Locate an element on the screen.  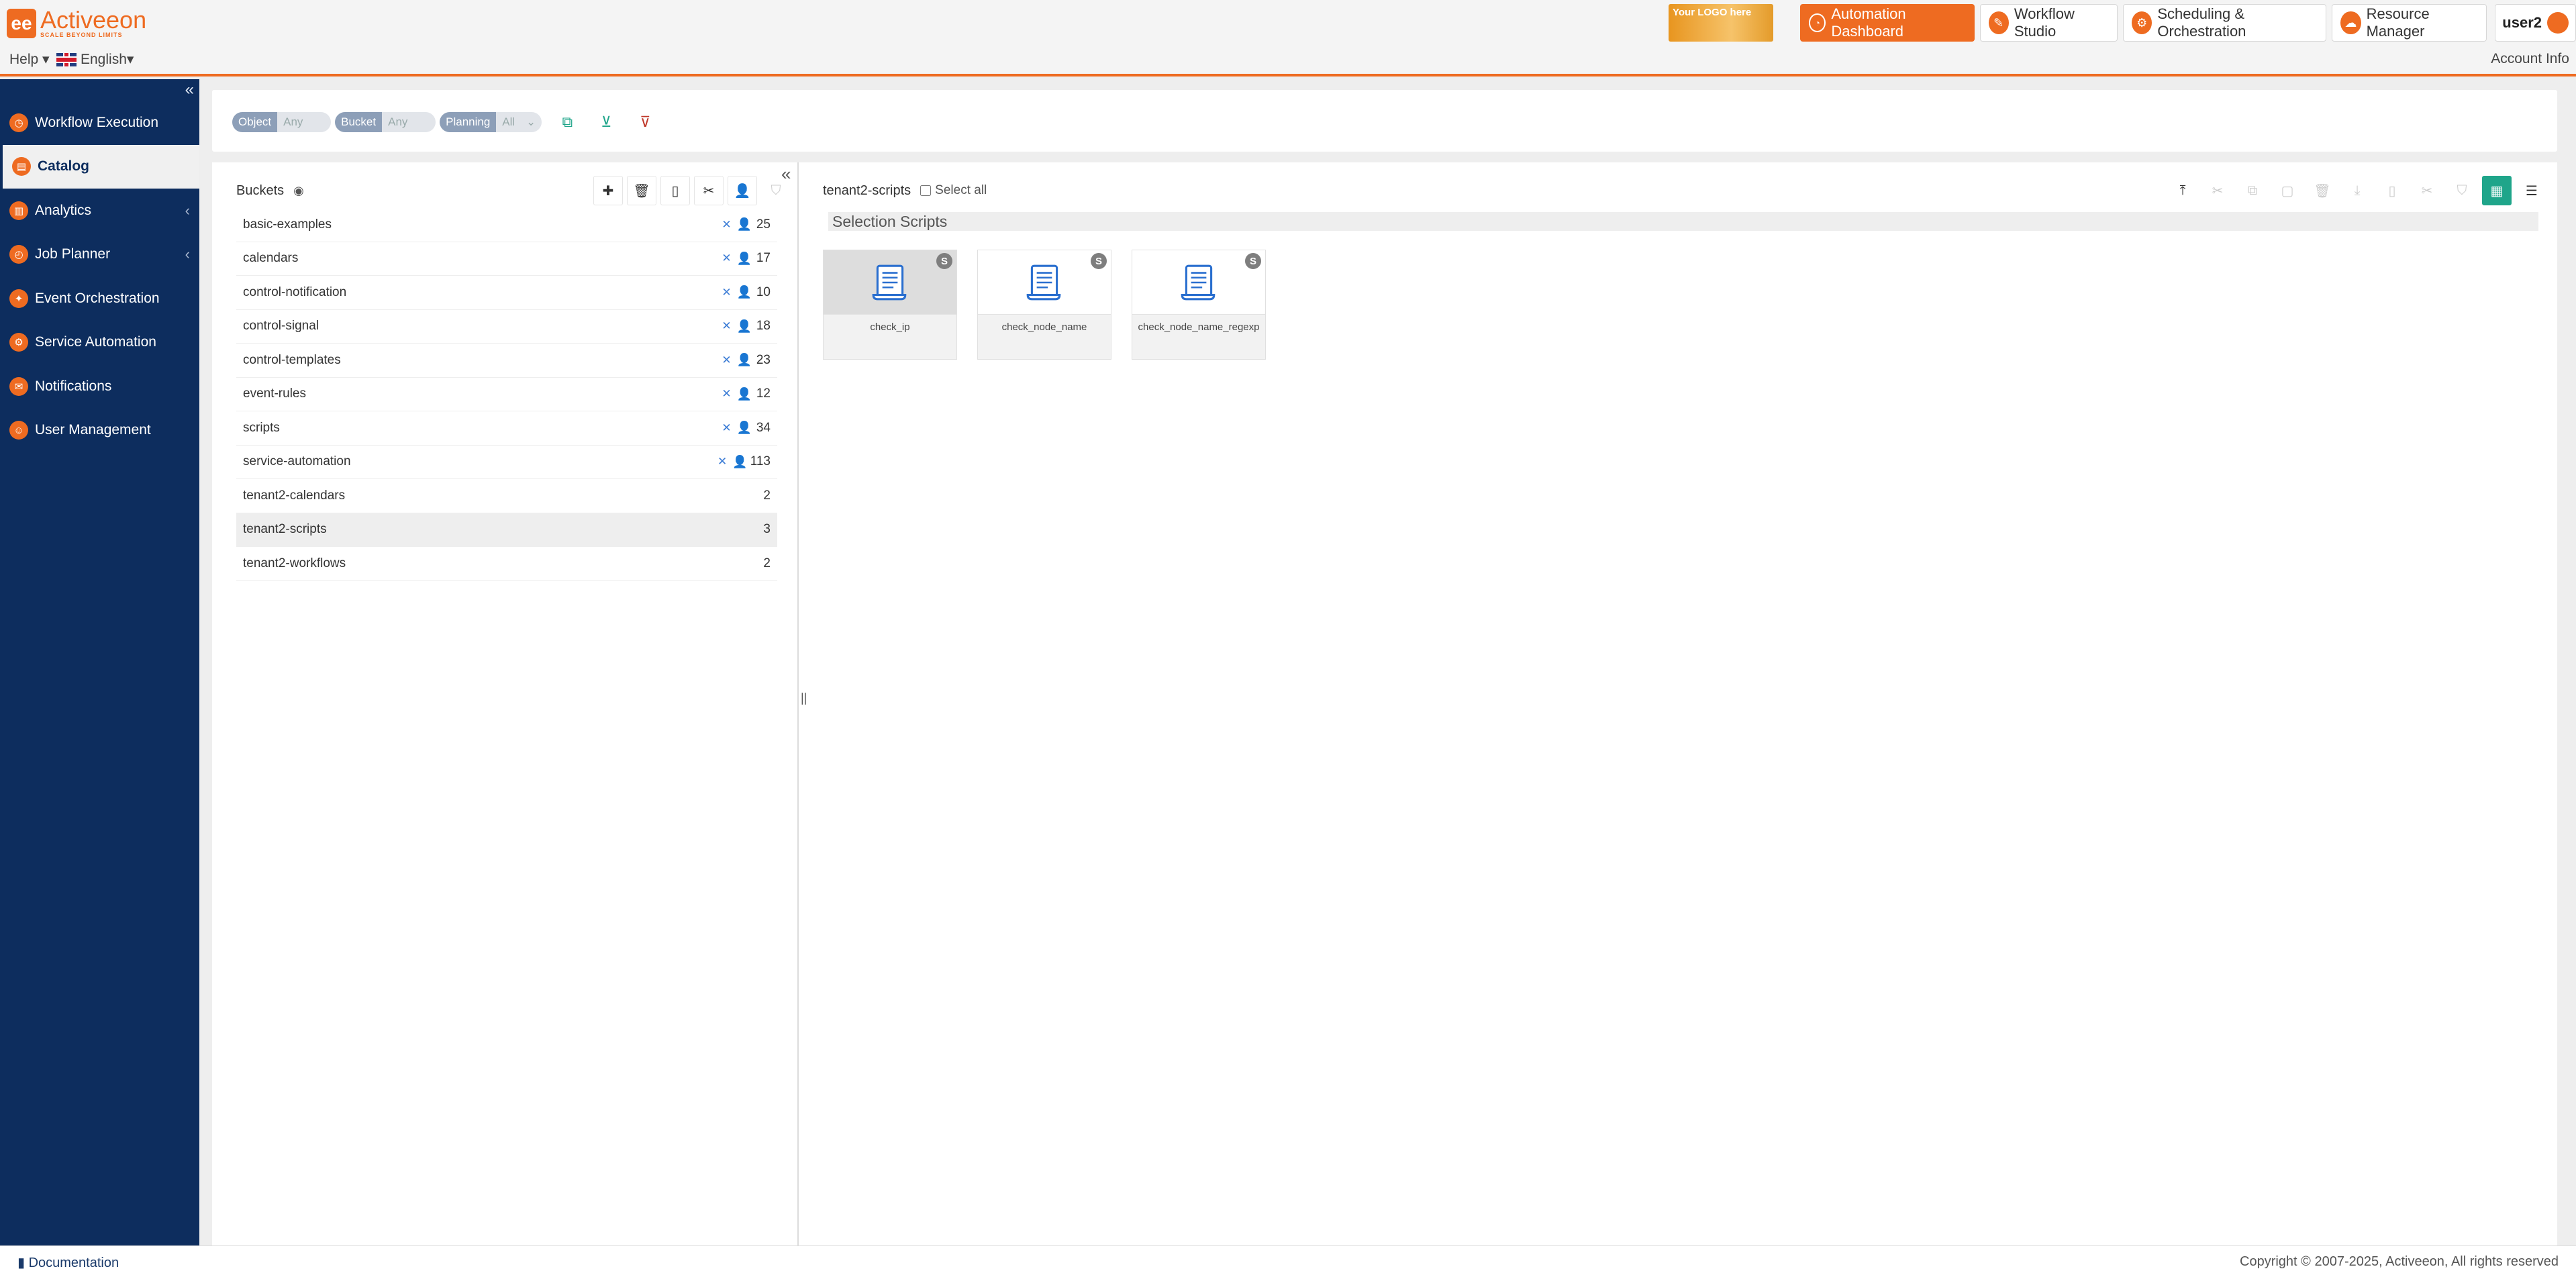
scissors-icon: ✂ is located at coordinates (2218, 191).